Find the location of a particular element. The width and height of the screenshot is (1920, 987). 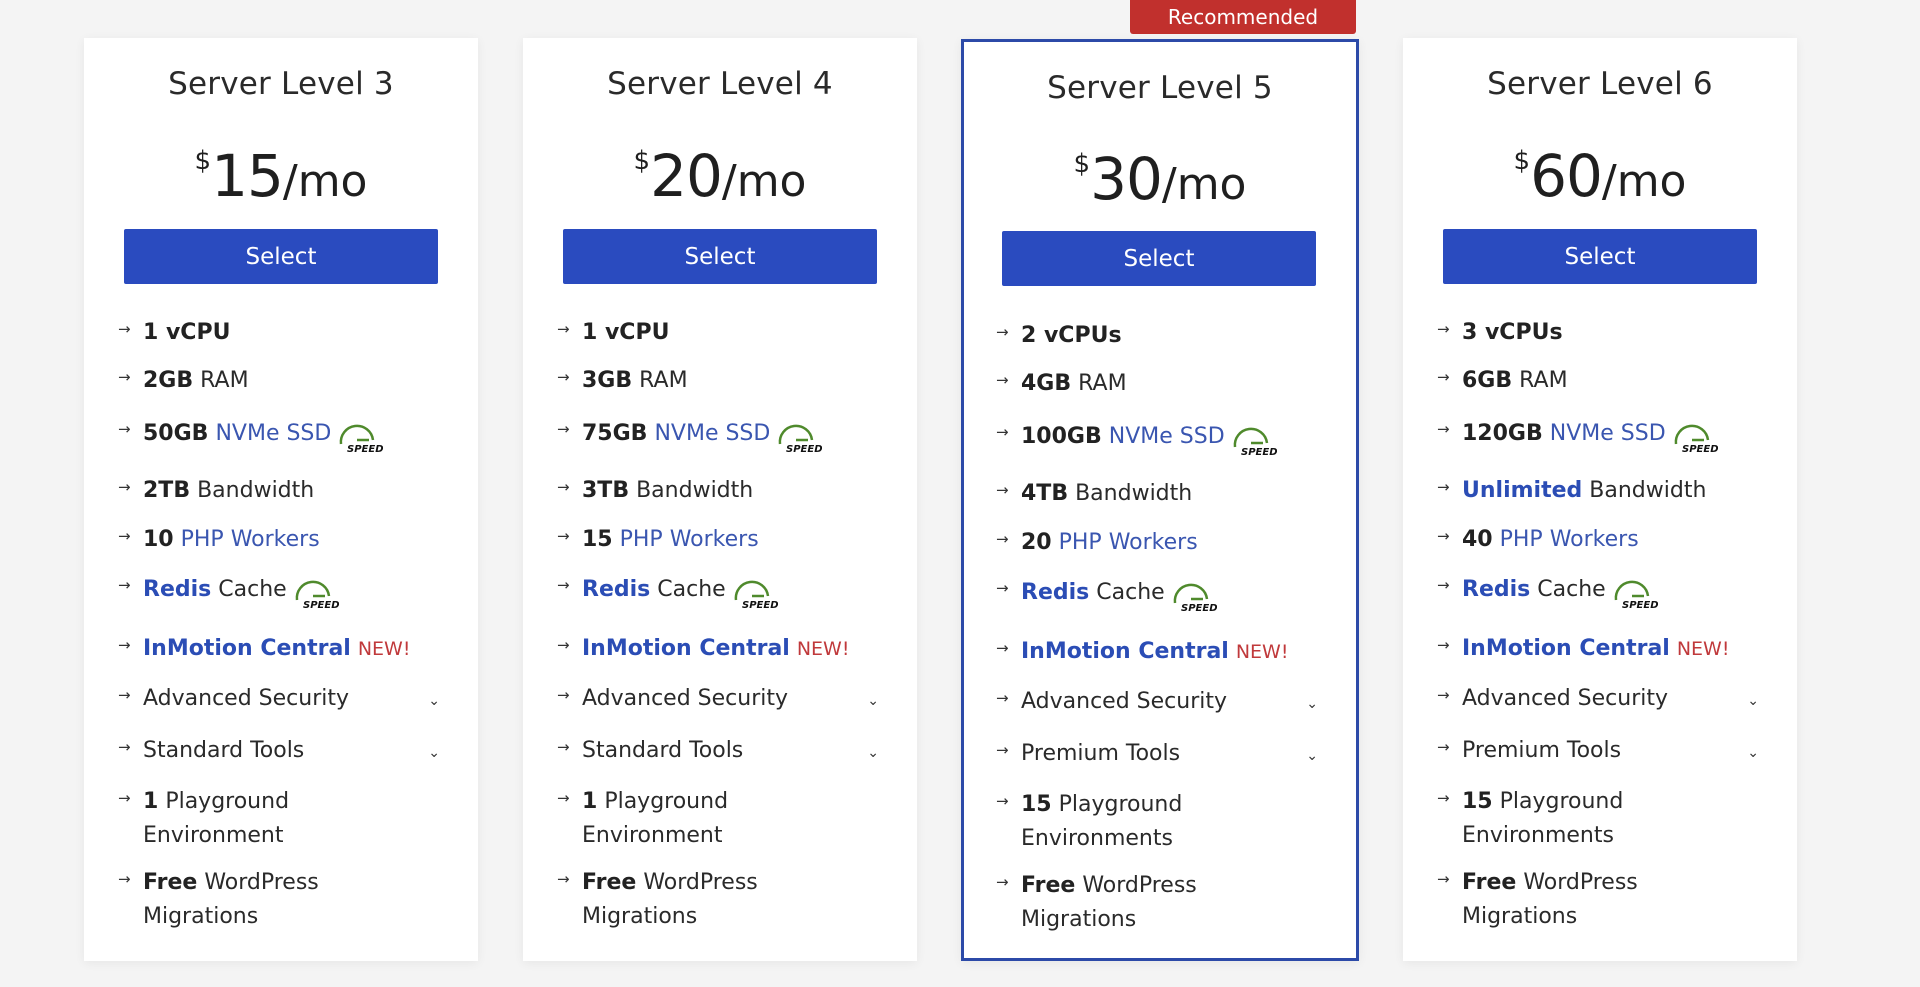

playground-label-2: Environment is located at coordinates (213, 835).